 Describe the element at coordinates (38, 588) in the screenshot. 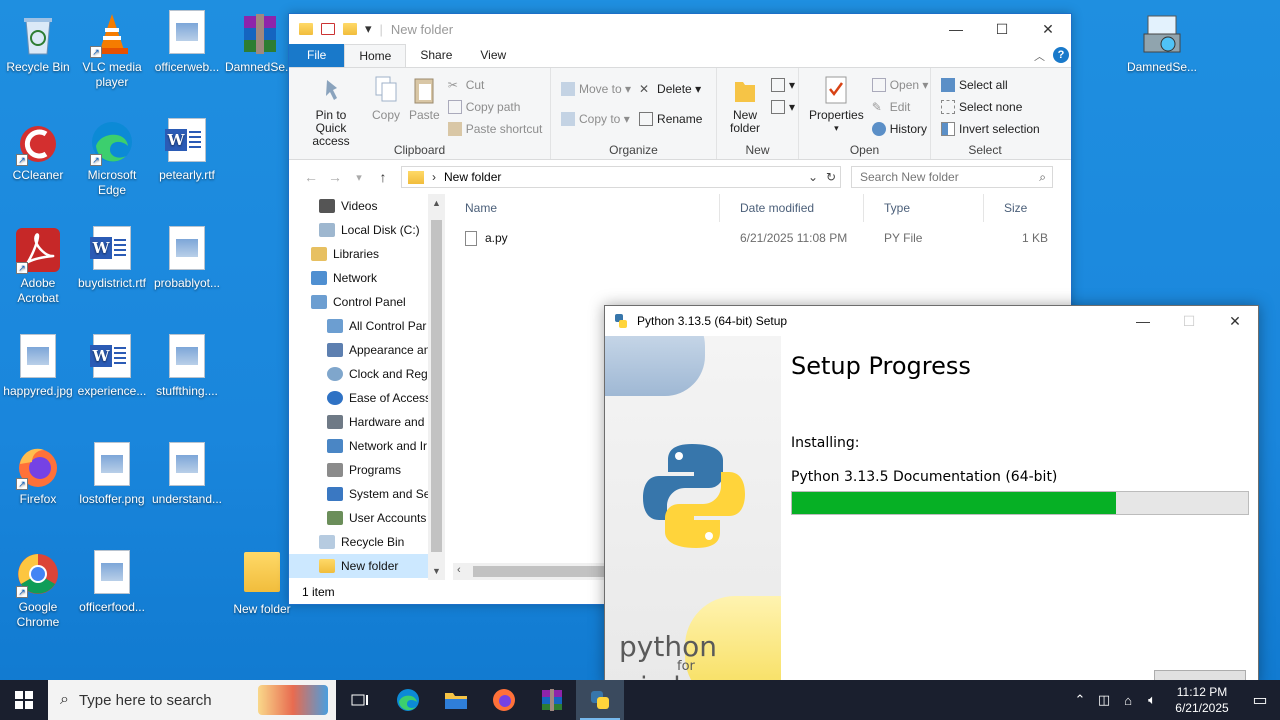

I see `desktop-icon-chrome: ↗ Google Chrome` at that location.